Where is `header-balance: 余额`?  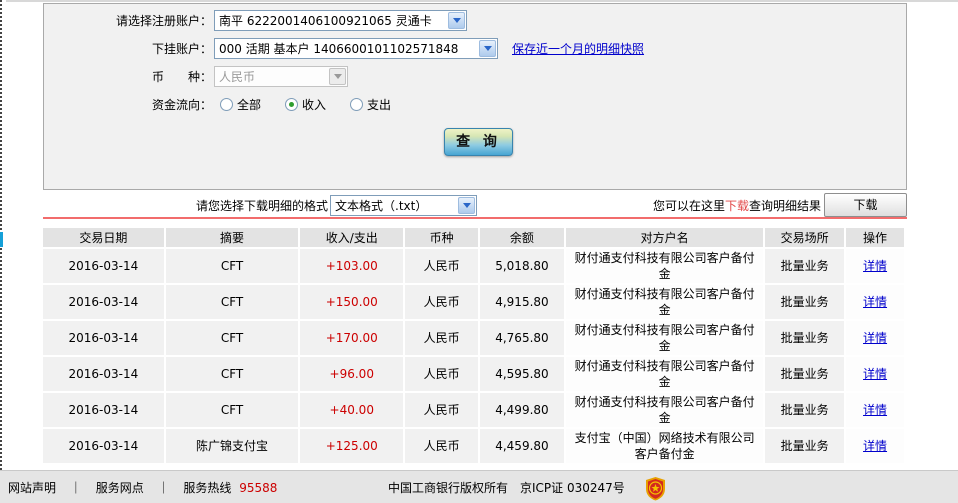
header-balance: 余额 is located at coordinates (521, 237).